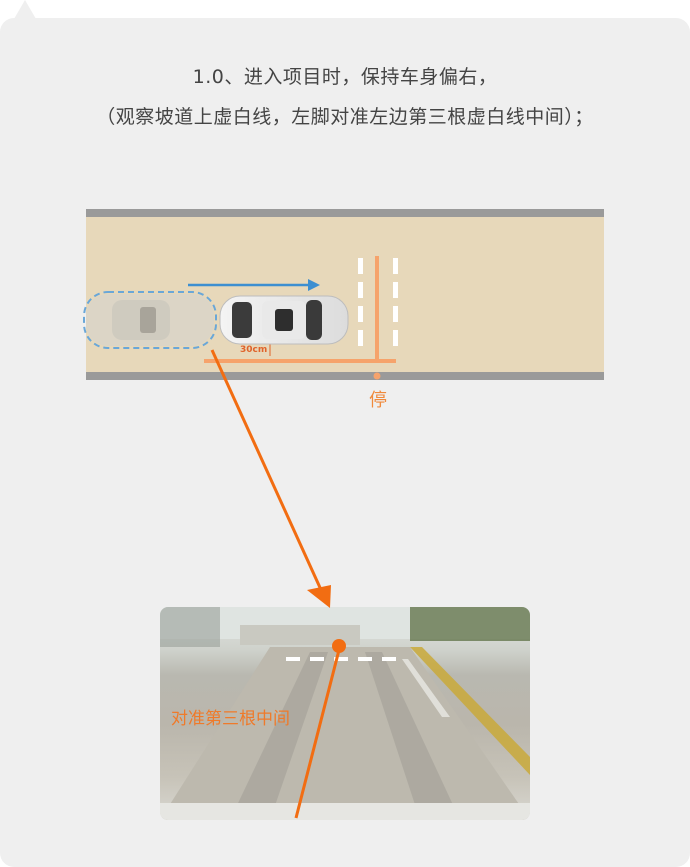 This screenshot has width=690, height=867. Describe the element at coordinates (284, 320) in the screenshot. I see `car-icon` at that location.